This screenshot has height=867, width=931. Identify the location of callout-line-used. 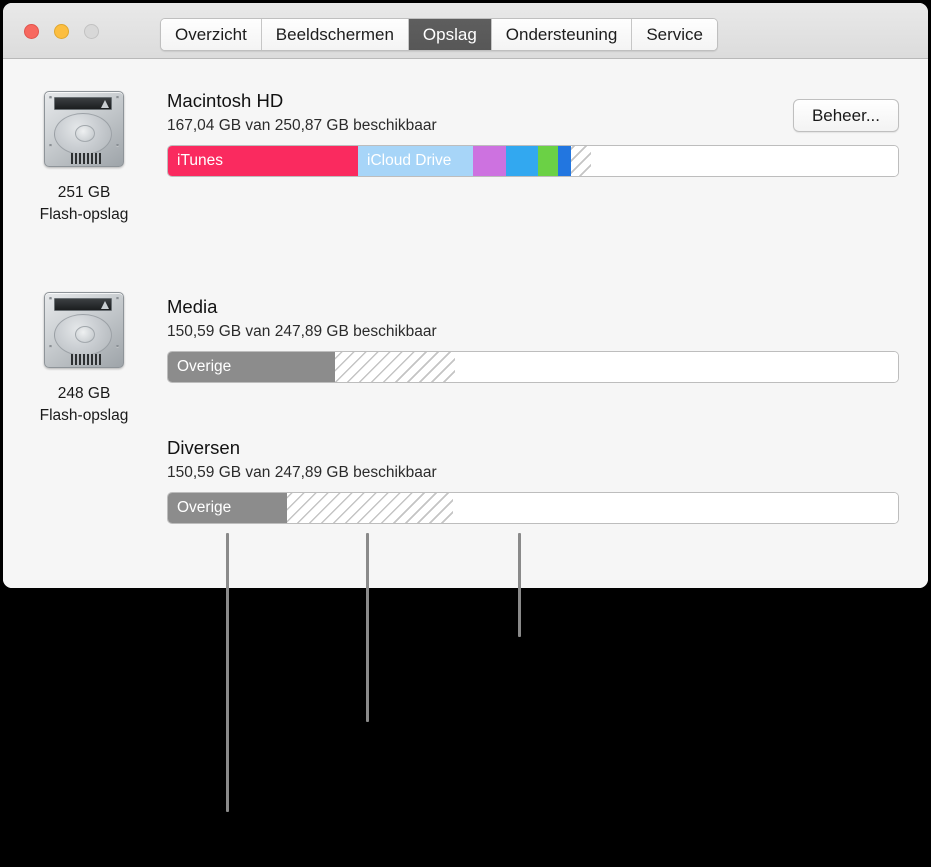
(227, 672).